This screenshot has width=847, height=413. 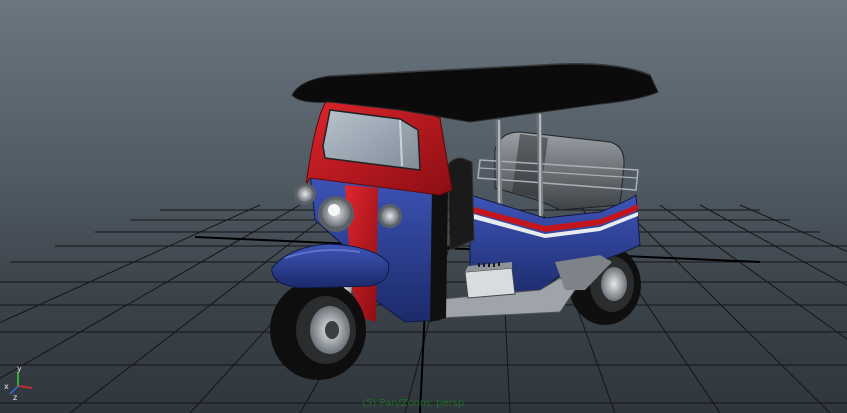 I want to click on battery-box, so click(x=490, y=280).